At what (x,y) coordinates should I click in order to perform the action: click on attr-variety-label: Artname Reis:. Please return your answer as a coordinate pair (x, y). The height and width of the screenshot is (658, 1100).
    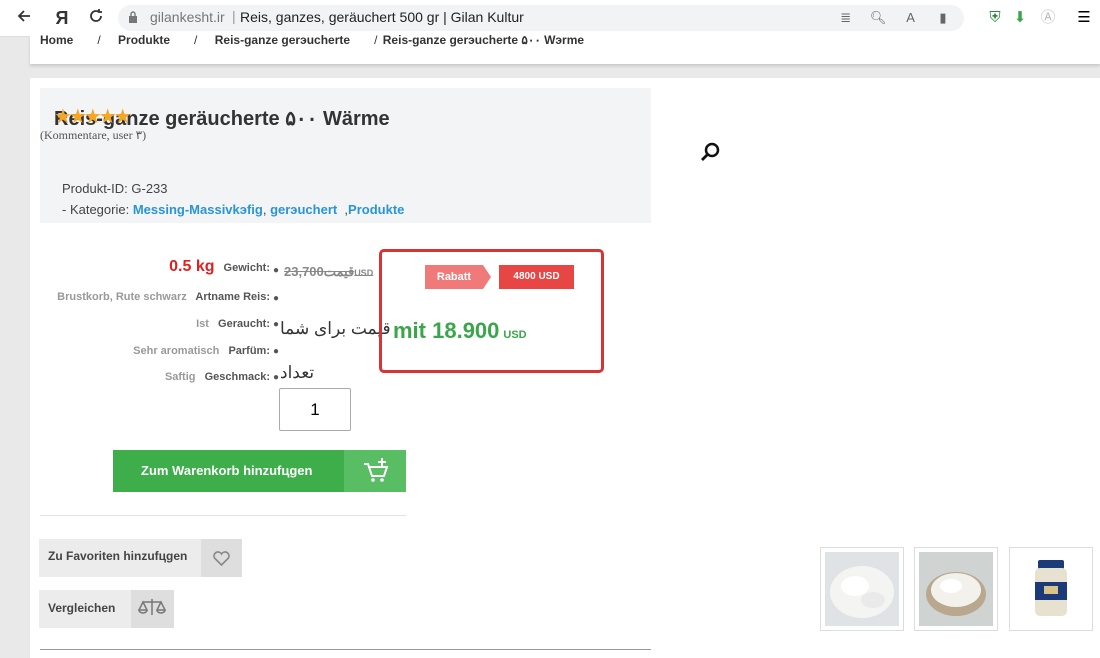
    Looking at the image, I should click on (232, 297).